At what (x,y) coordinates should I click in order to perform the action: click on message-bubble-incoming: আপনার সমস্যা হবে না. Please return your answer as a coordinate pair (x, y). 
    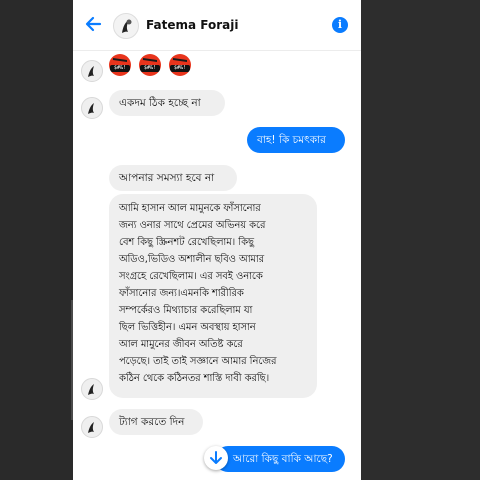
    Looking at the image, I should click on (173, 178).